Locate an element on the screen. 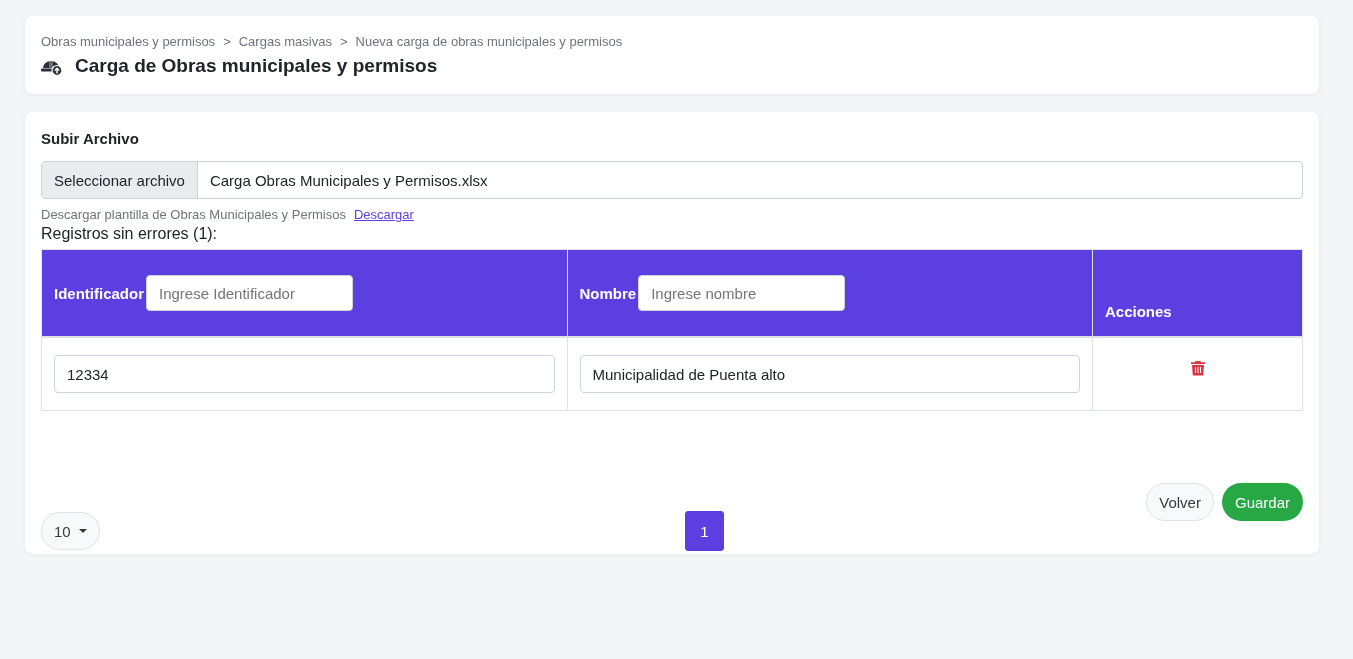 The height and width of the screenshot is (659, 1353). records-title: Registros sin errores (1): is located at coordinates (130, 234).